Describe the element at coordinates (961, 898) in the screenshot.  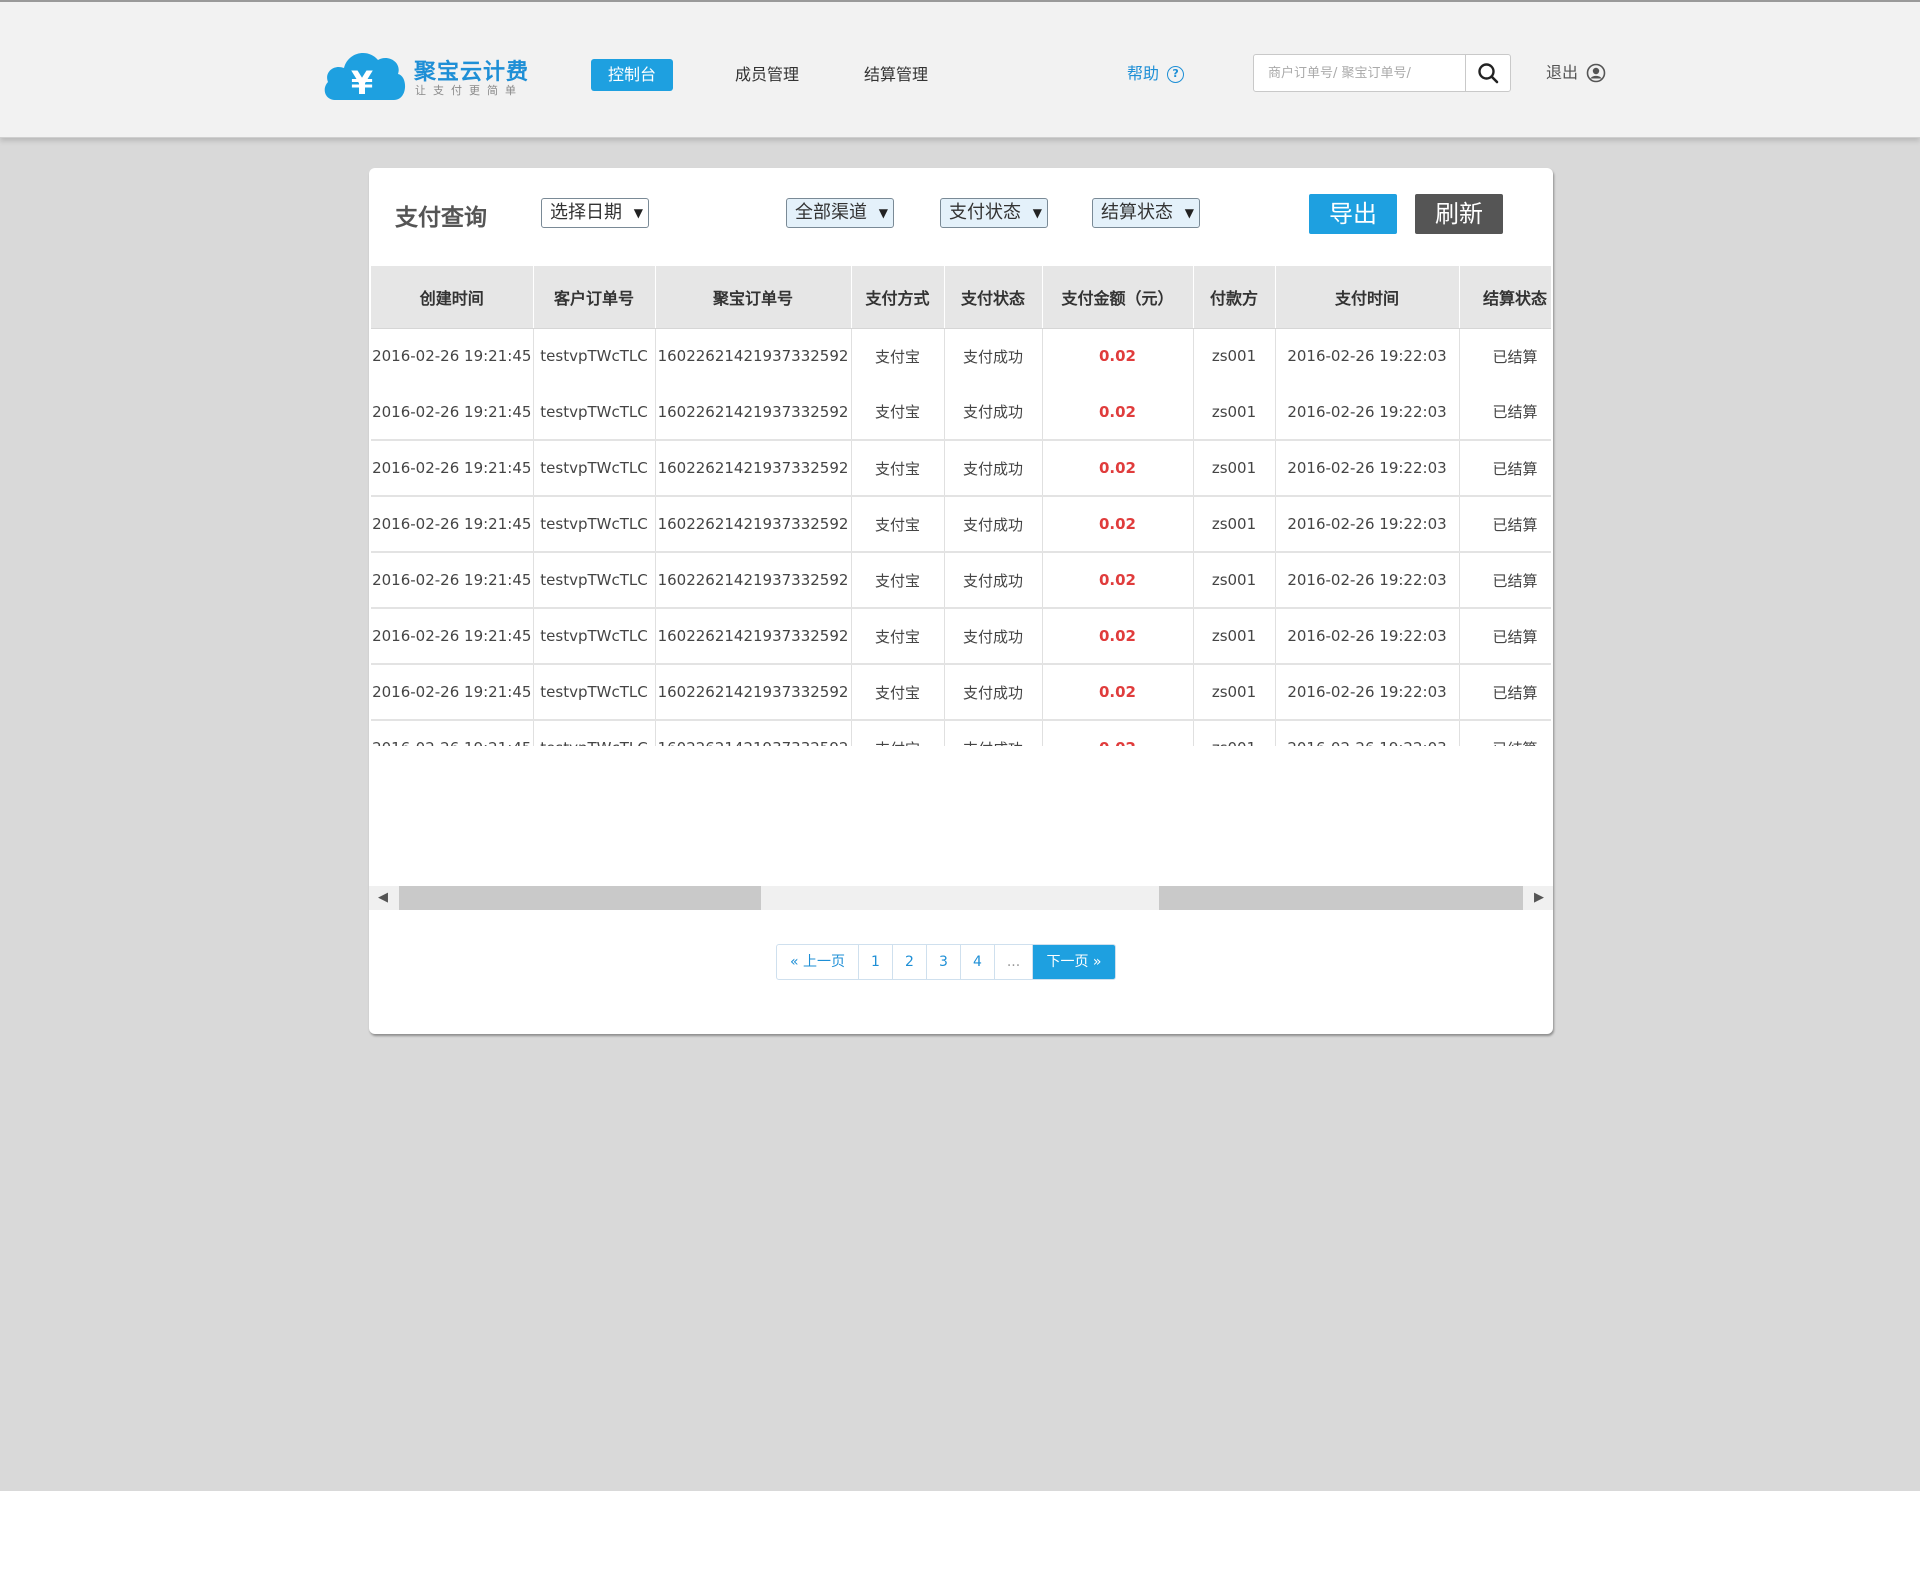
I see `horizontal-scrollbar: ◀ ▶` at that location.